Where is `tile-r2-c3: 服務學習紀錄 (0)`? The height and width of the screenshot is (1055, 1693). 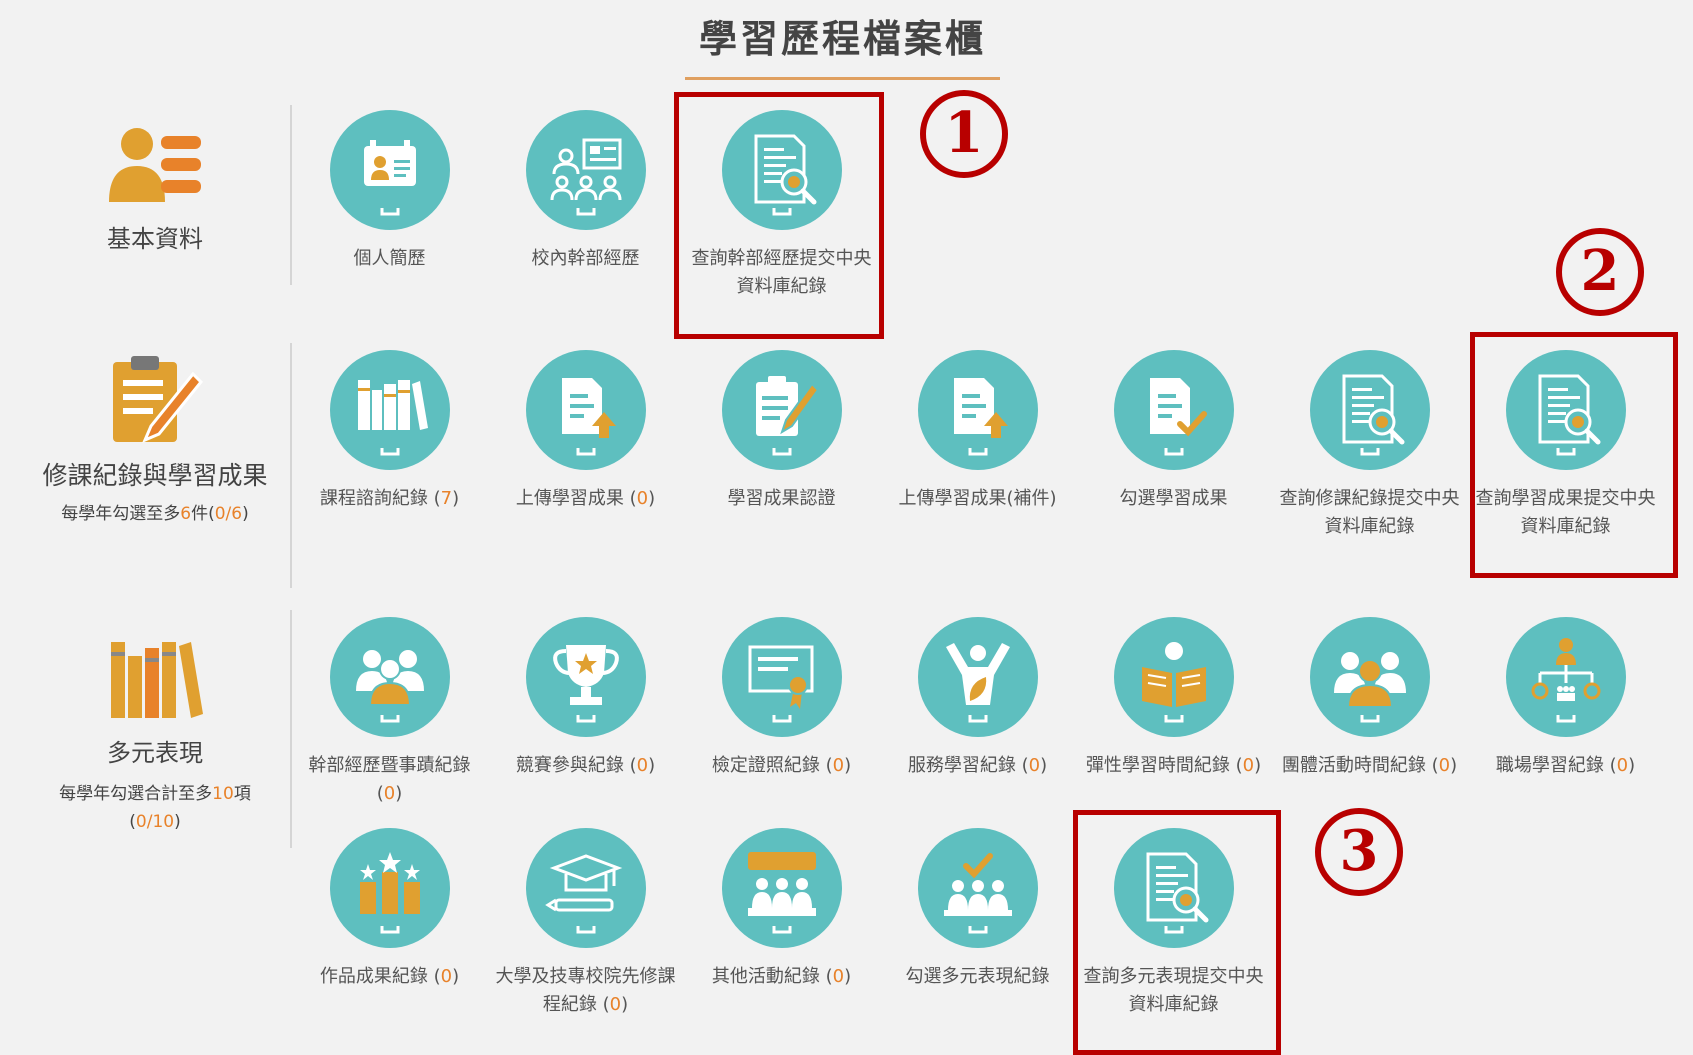
tile-r2-c3: 服務學習紀錄 (0) is located at coordinates (977, 698).